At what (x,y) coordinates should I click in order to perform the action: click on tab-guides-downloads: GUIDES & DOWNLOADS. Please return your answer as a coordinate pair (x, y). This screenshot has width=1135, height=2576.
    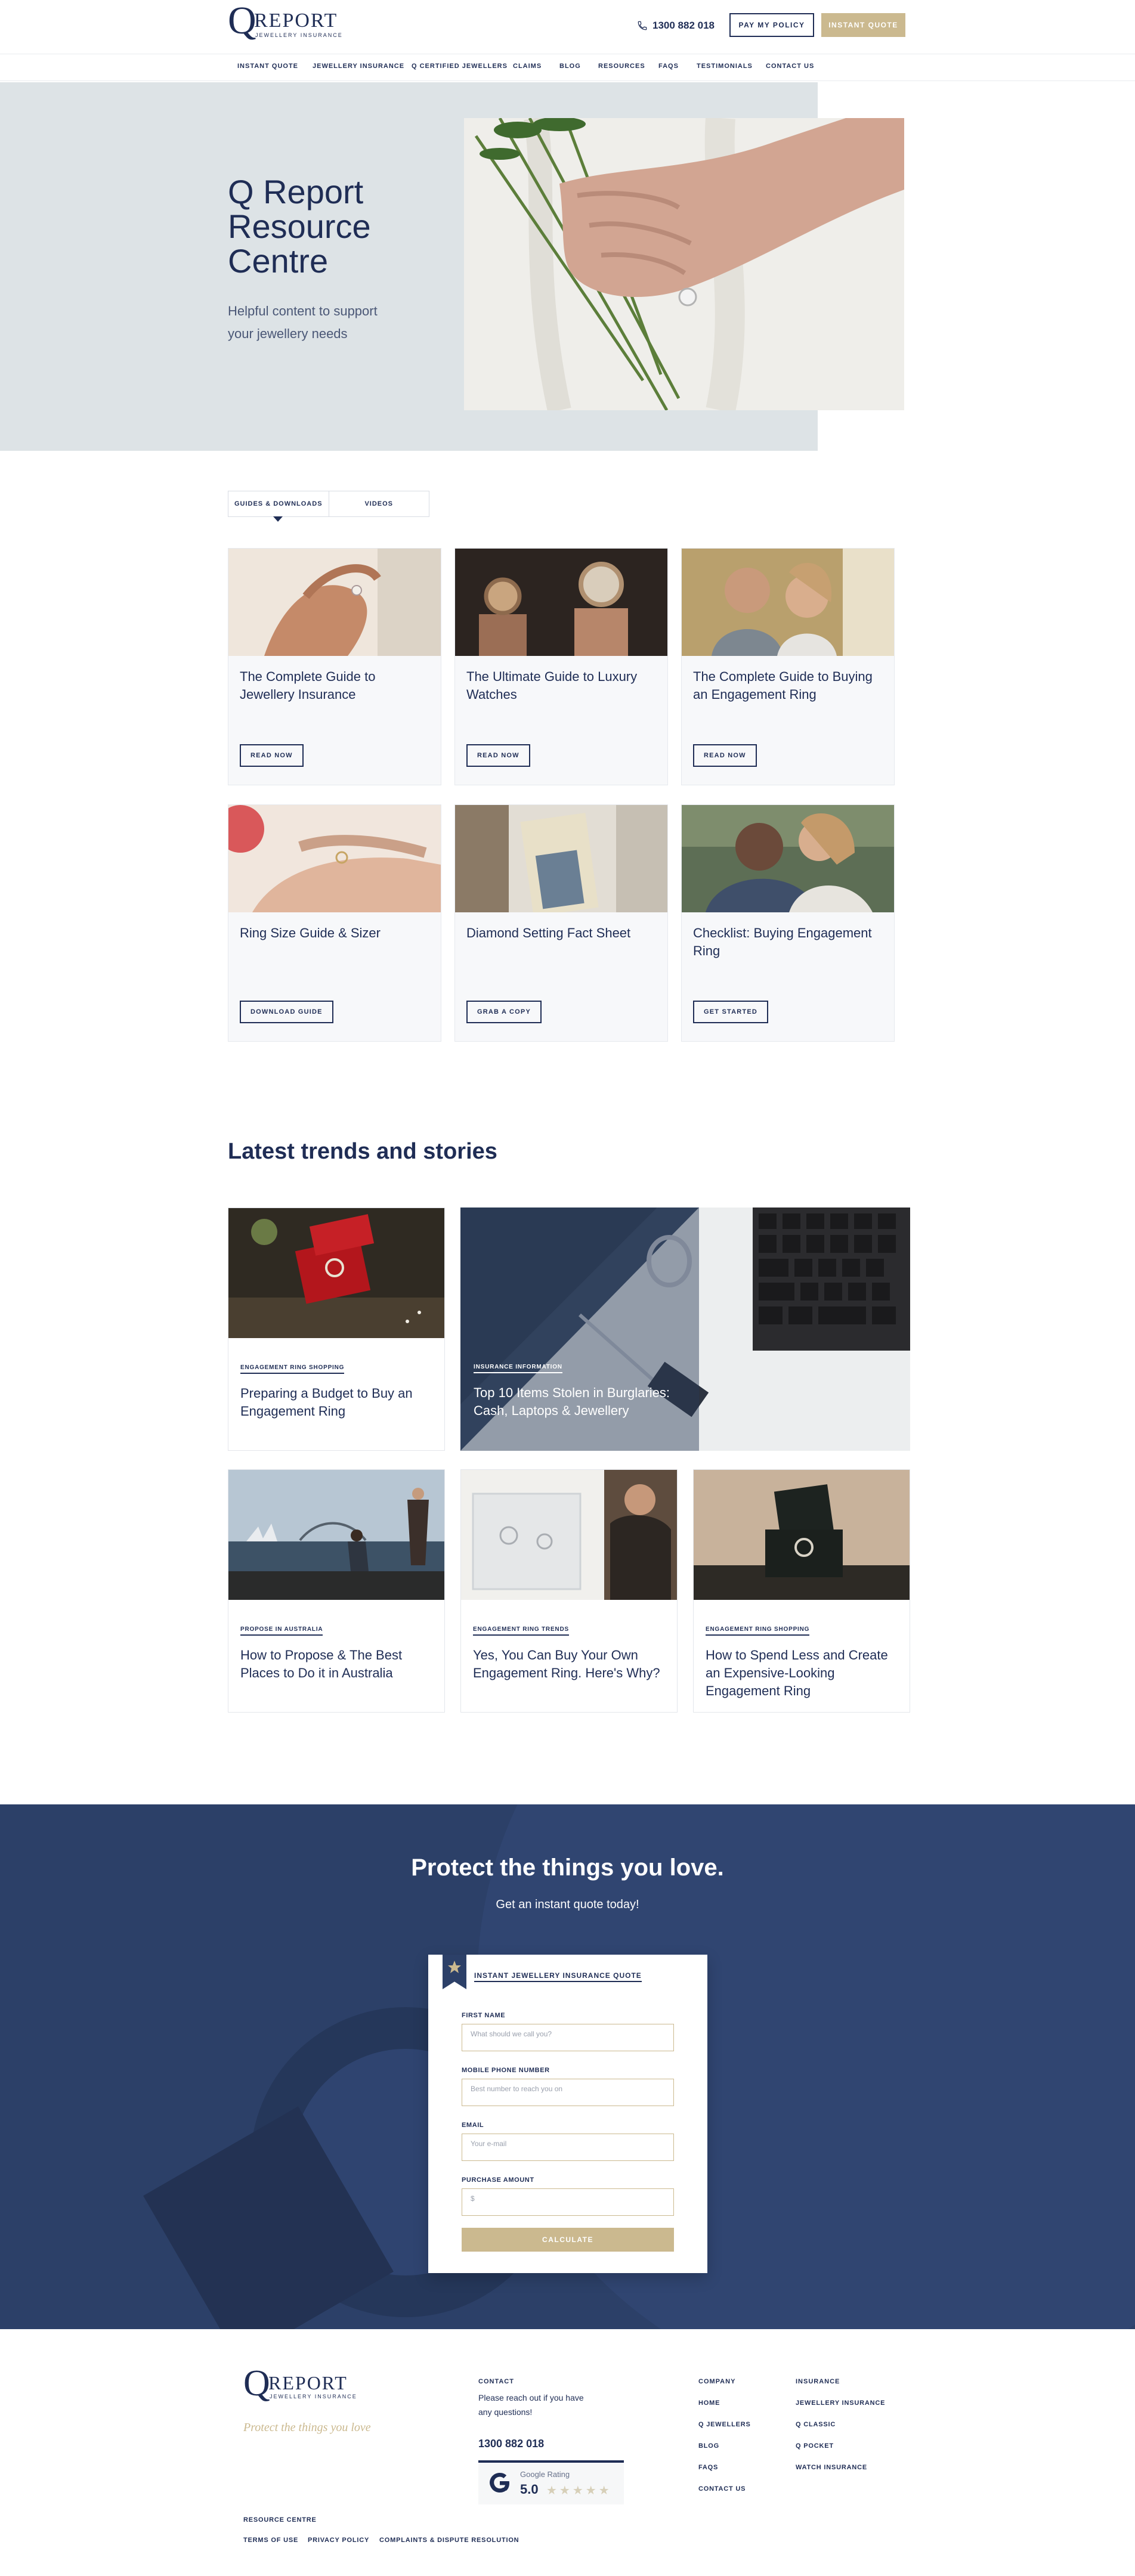
    Looking at the image, I should click on (278, 503).